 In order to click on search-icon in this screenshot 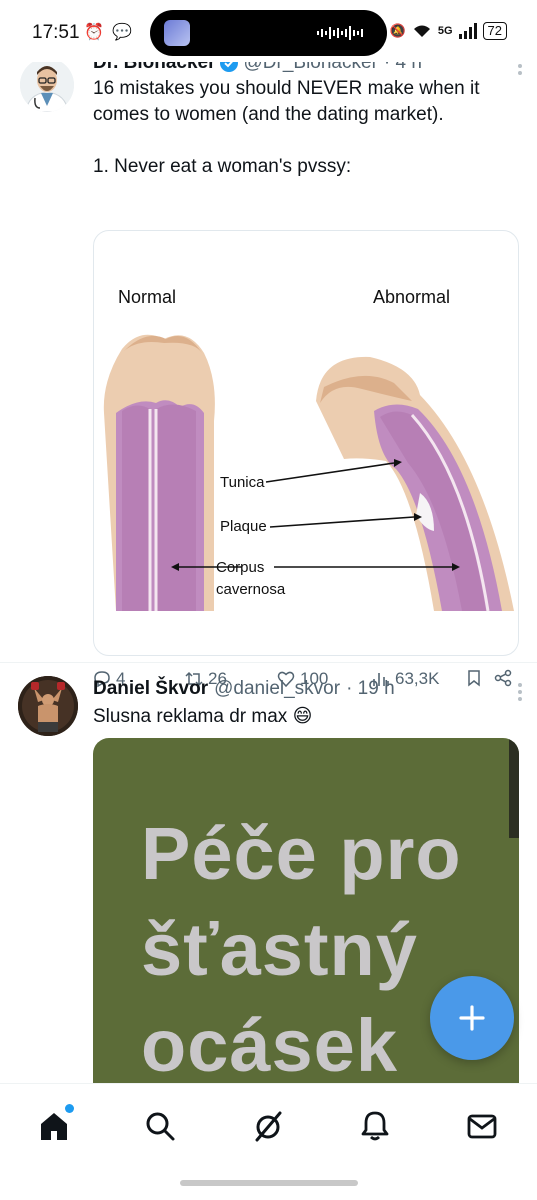, I will do `click(160, 1126)`.